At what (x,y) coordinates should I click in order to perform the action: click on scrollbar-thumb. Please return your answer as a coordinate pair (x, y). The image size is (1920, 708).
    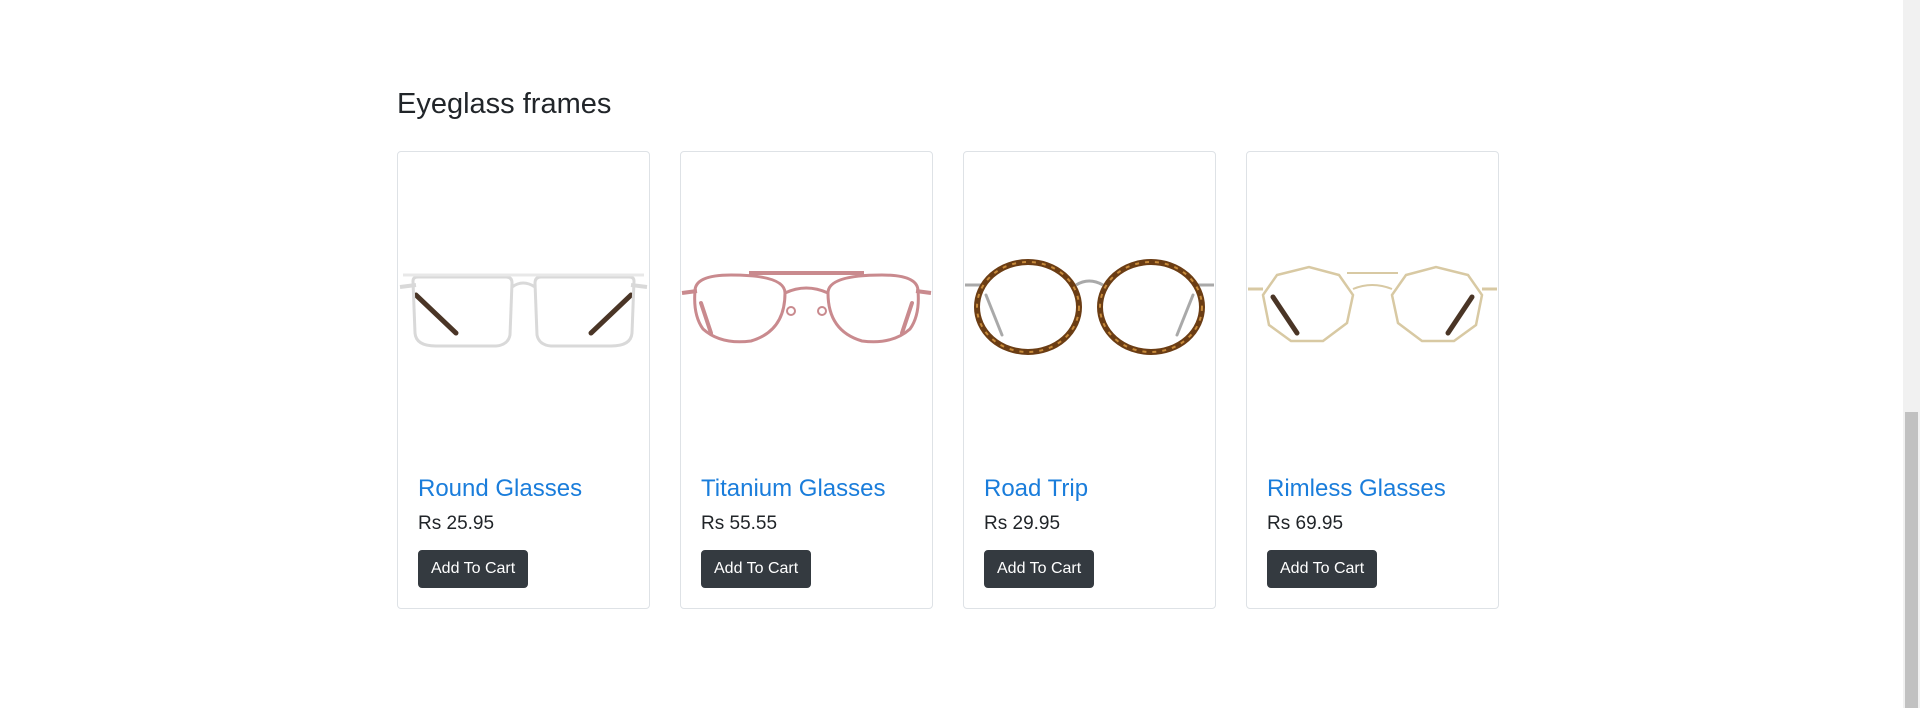
    Looking at the image, I should click on (1911, 560).